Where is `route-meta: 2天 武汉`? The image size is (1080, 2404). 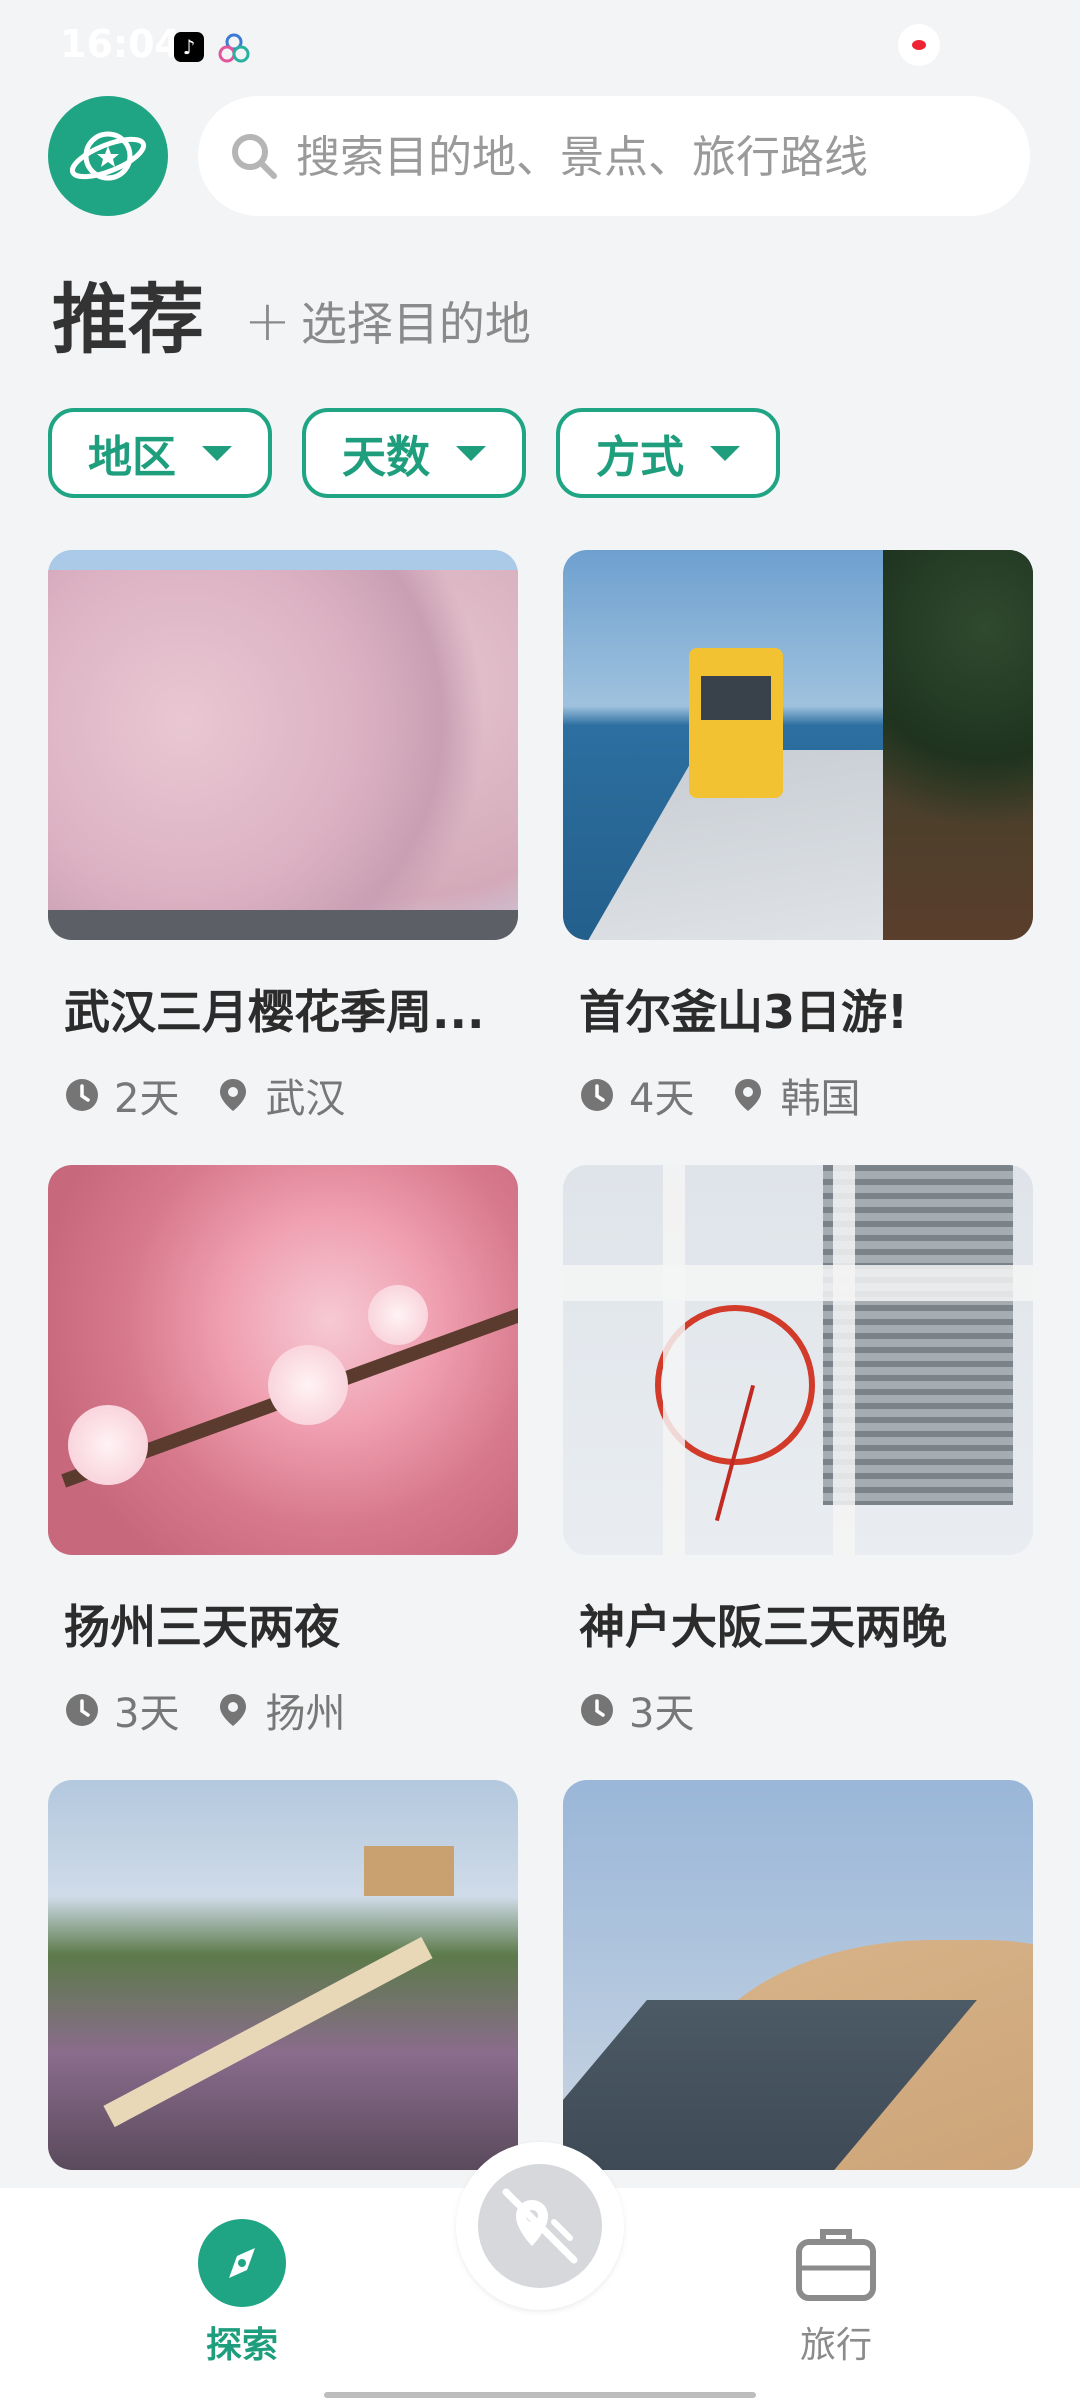
route-meta: 2天 武汉 is located at coordinates (283, 1095).